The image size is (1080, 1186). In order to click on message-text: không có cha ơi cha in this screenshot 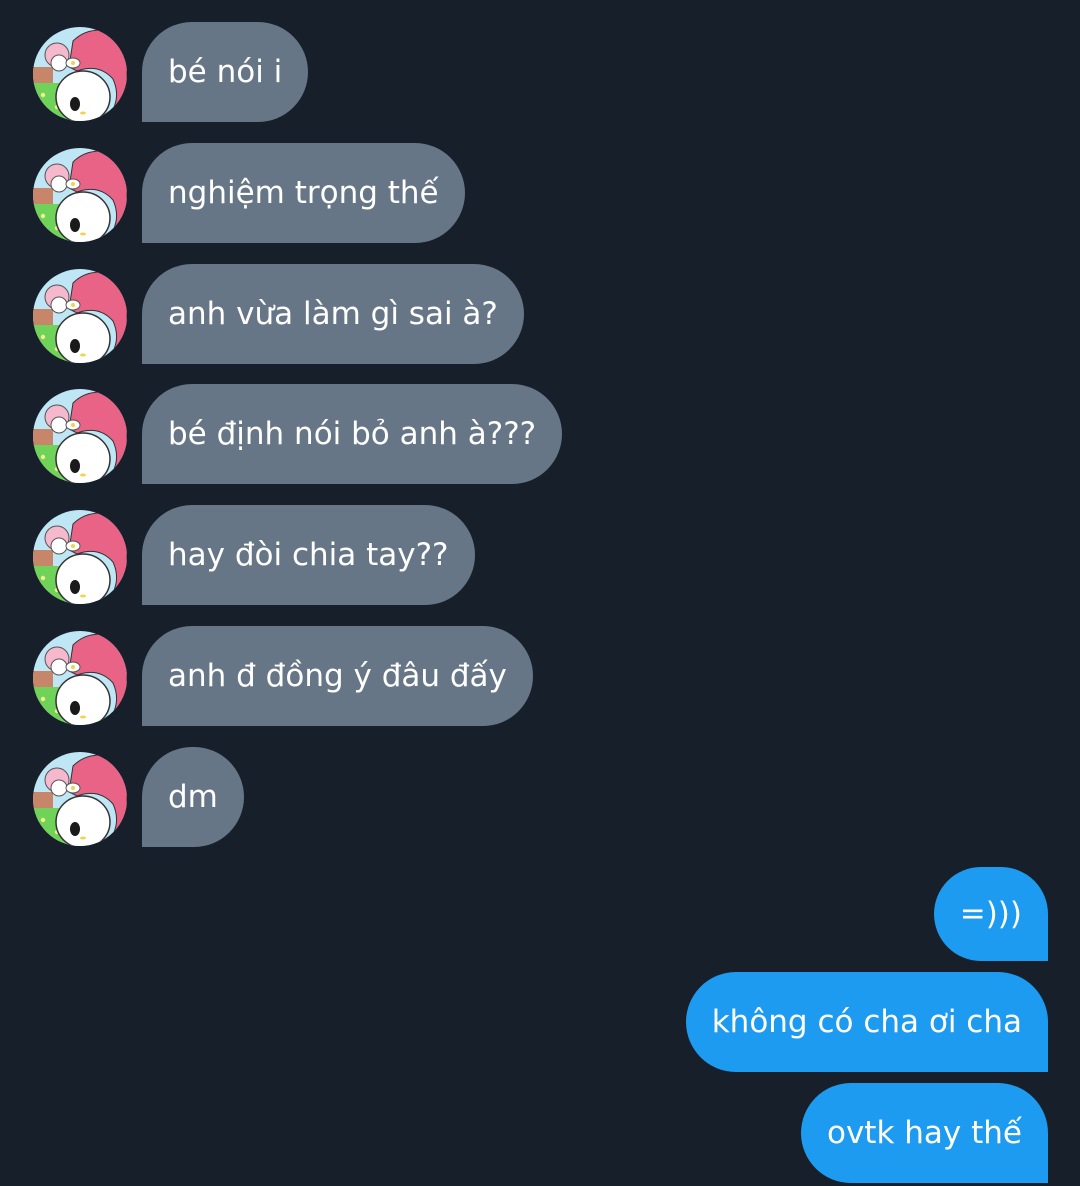, I will do `click(866, 1022)`.